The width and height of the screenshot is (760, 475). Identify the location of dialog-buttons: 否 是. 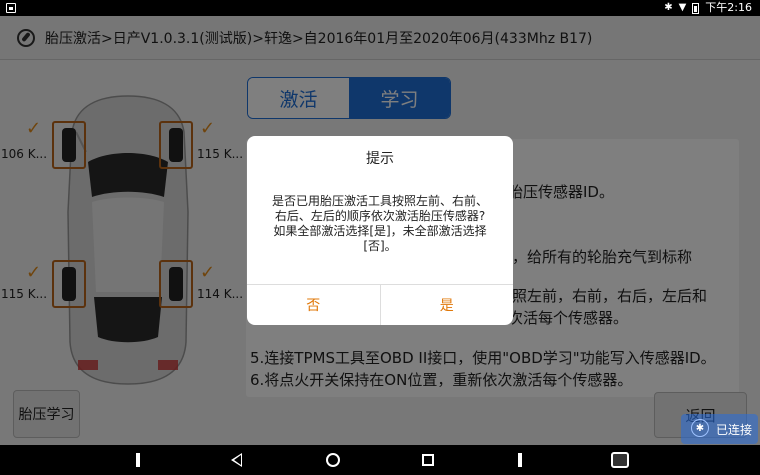
(380, 304).